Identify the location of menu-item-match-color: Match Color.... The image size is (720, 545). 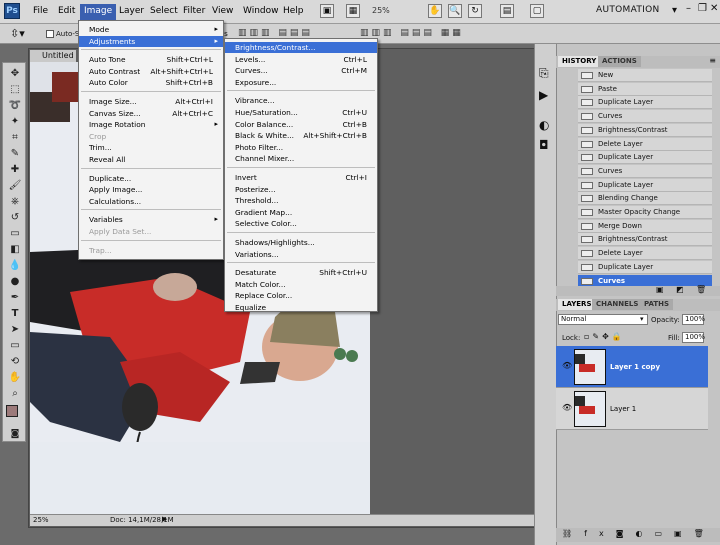
(301, 284).